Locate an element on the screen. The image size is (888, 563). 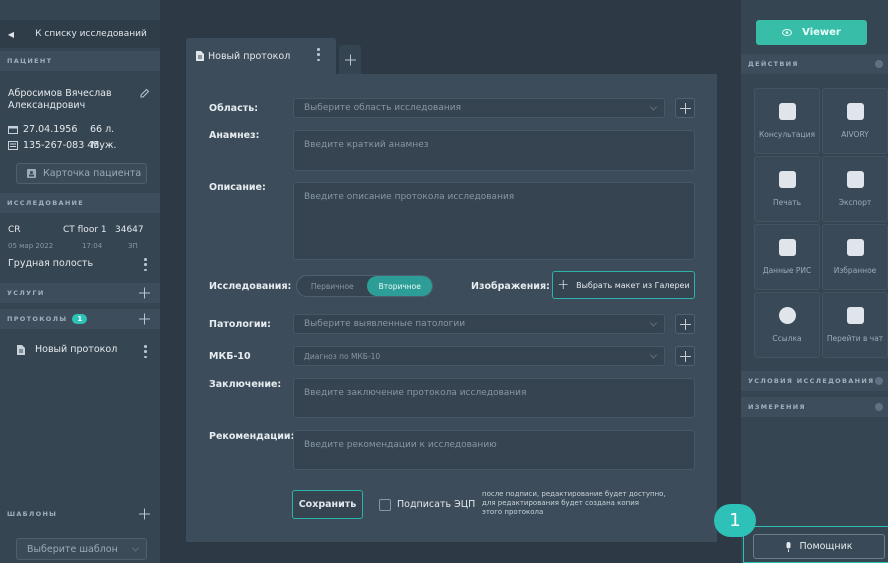
conditions-section-header: УСЛОВИЯ ИССЛЕДОВАНИЯ is located at coordinates (814, 381).